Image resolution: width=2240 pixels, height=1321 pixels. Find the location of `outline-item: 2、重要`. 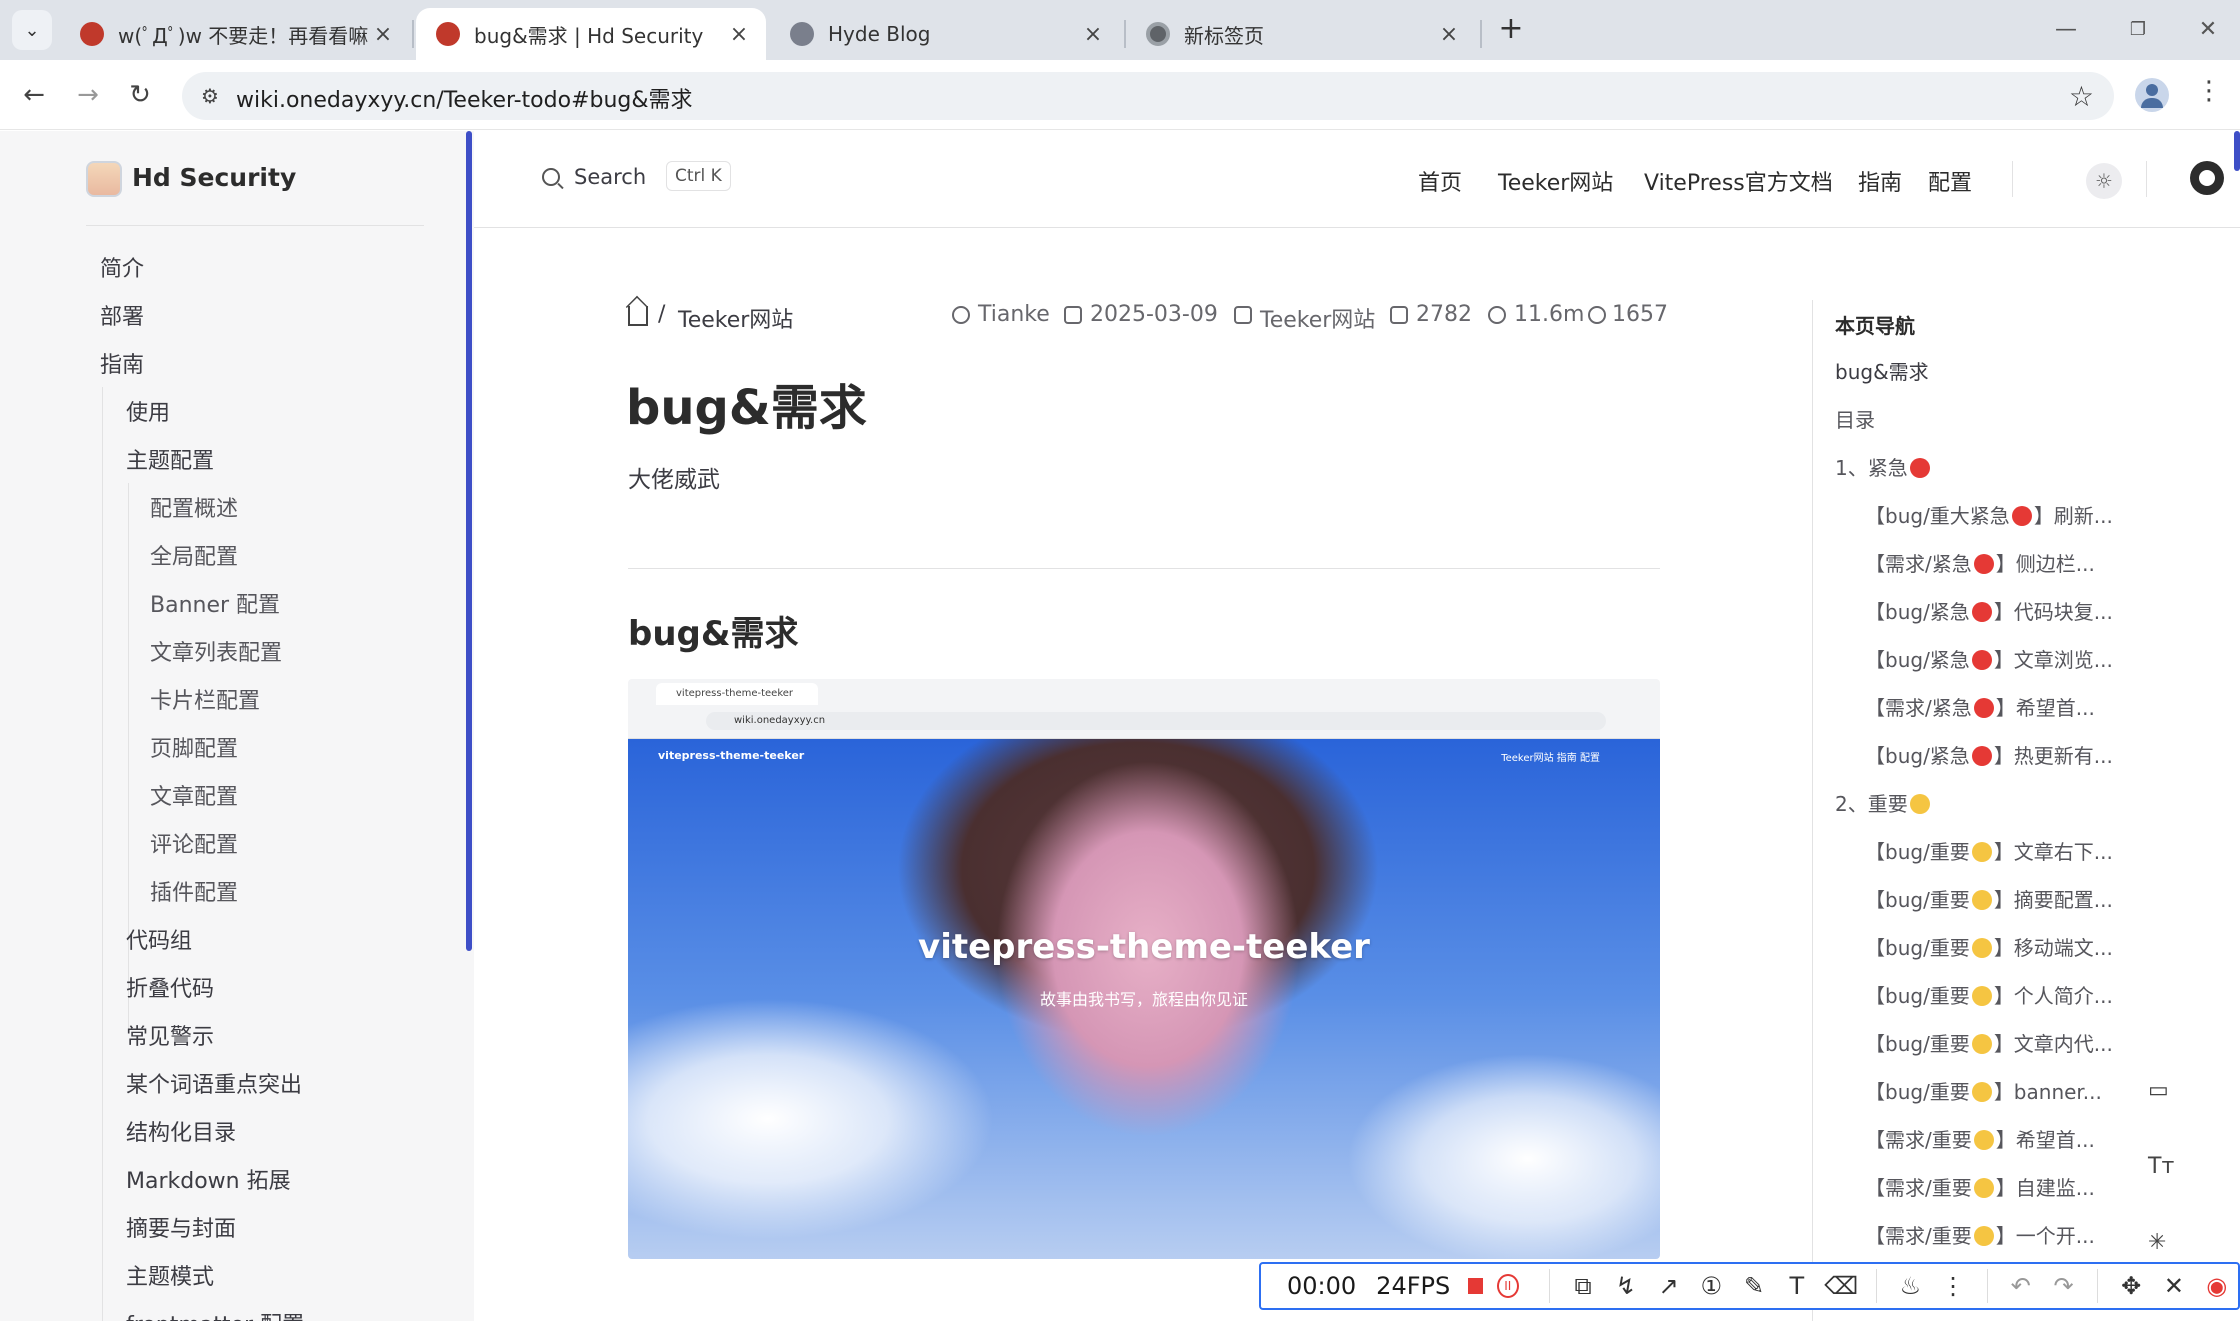

outline-item: 2、重要 is located at coordinates (1883, 802).